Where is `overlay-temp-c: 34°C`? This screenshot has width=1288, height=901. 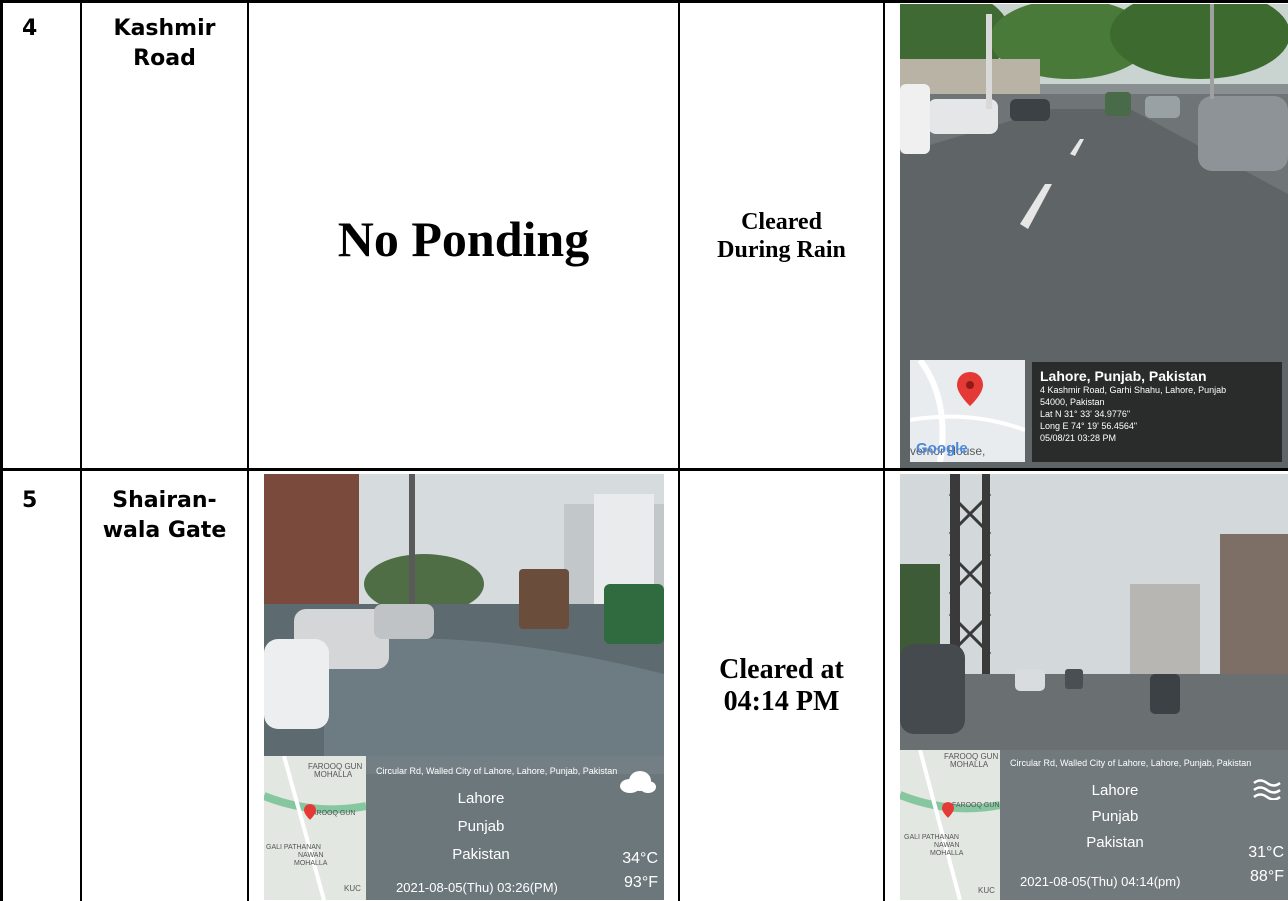 overlay-temp-c: 34°C is located at coordinates (640, 858).